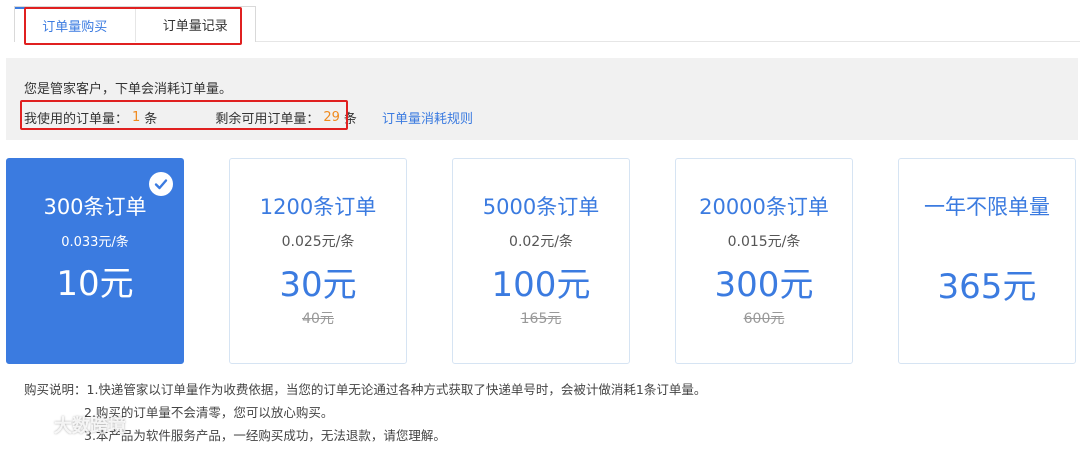 This screenshot has height=449, width=1080. I want to click on package-card-5000: 5000条订单 0.02元/条 100元 165元, so click(541, 261).